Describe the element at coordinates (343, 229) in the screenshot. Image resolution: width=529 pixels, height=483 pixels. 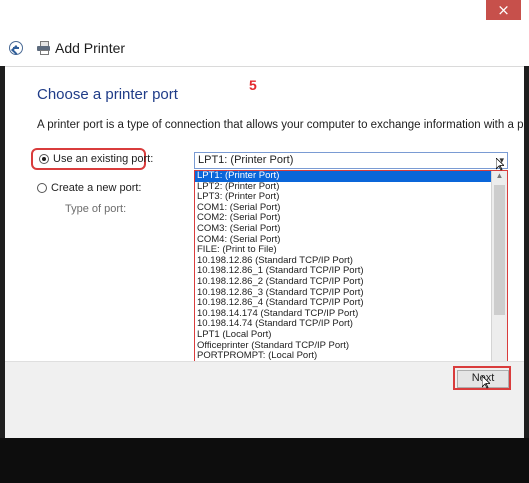
I see `port-option: COM3: (Serial Port)` at that location.